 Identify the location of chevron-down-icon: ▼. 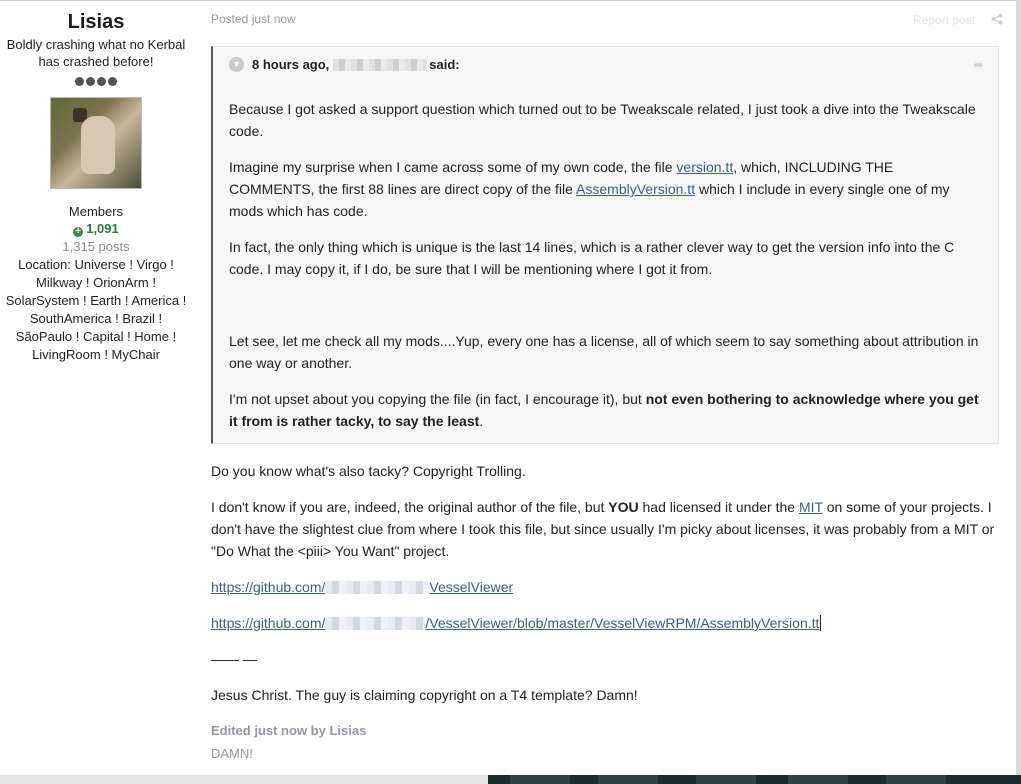
(236, 64).